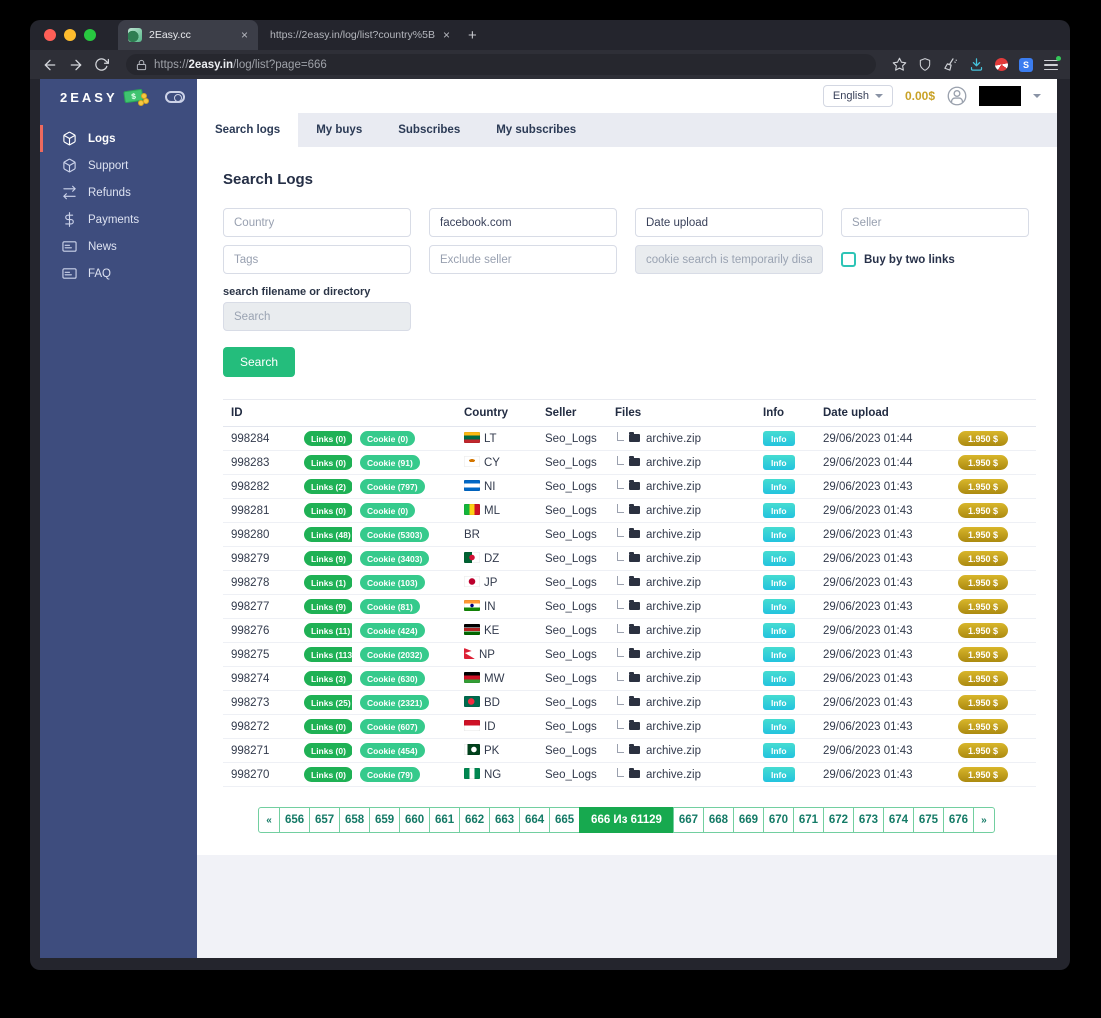 The image size is (1101, 1018). What do you see at coordinates (523, 259) in the screenshot?
I see `exclude-seller-input` at bounding box center [523, 259].